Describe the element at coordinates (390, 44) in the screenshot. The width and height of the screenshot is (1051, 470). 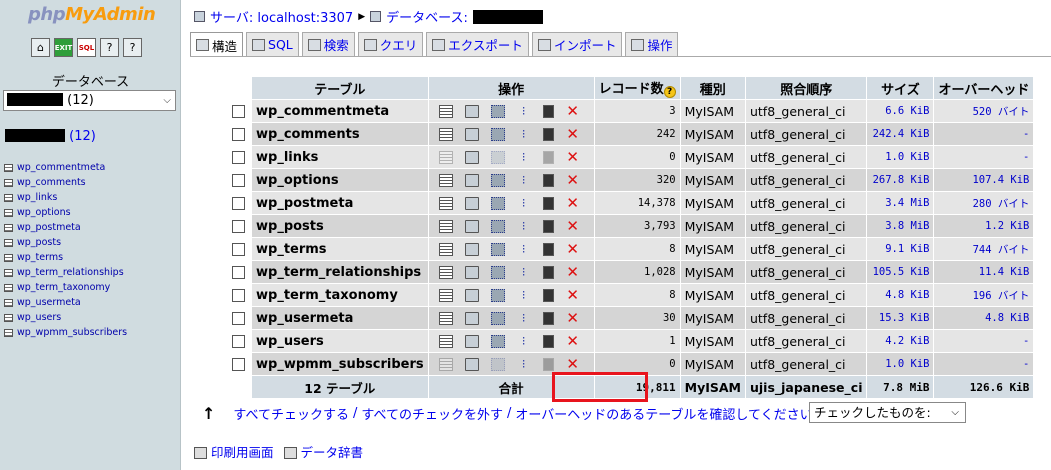
I see `tab-query: クエリ` at that location.